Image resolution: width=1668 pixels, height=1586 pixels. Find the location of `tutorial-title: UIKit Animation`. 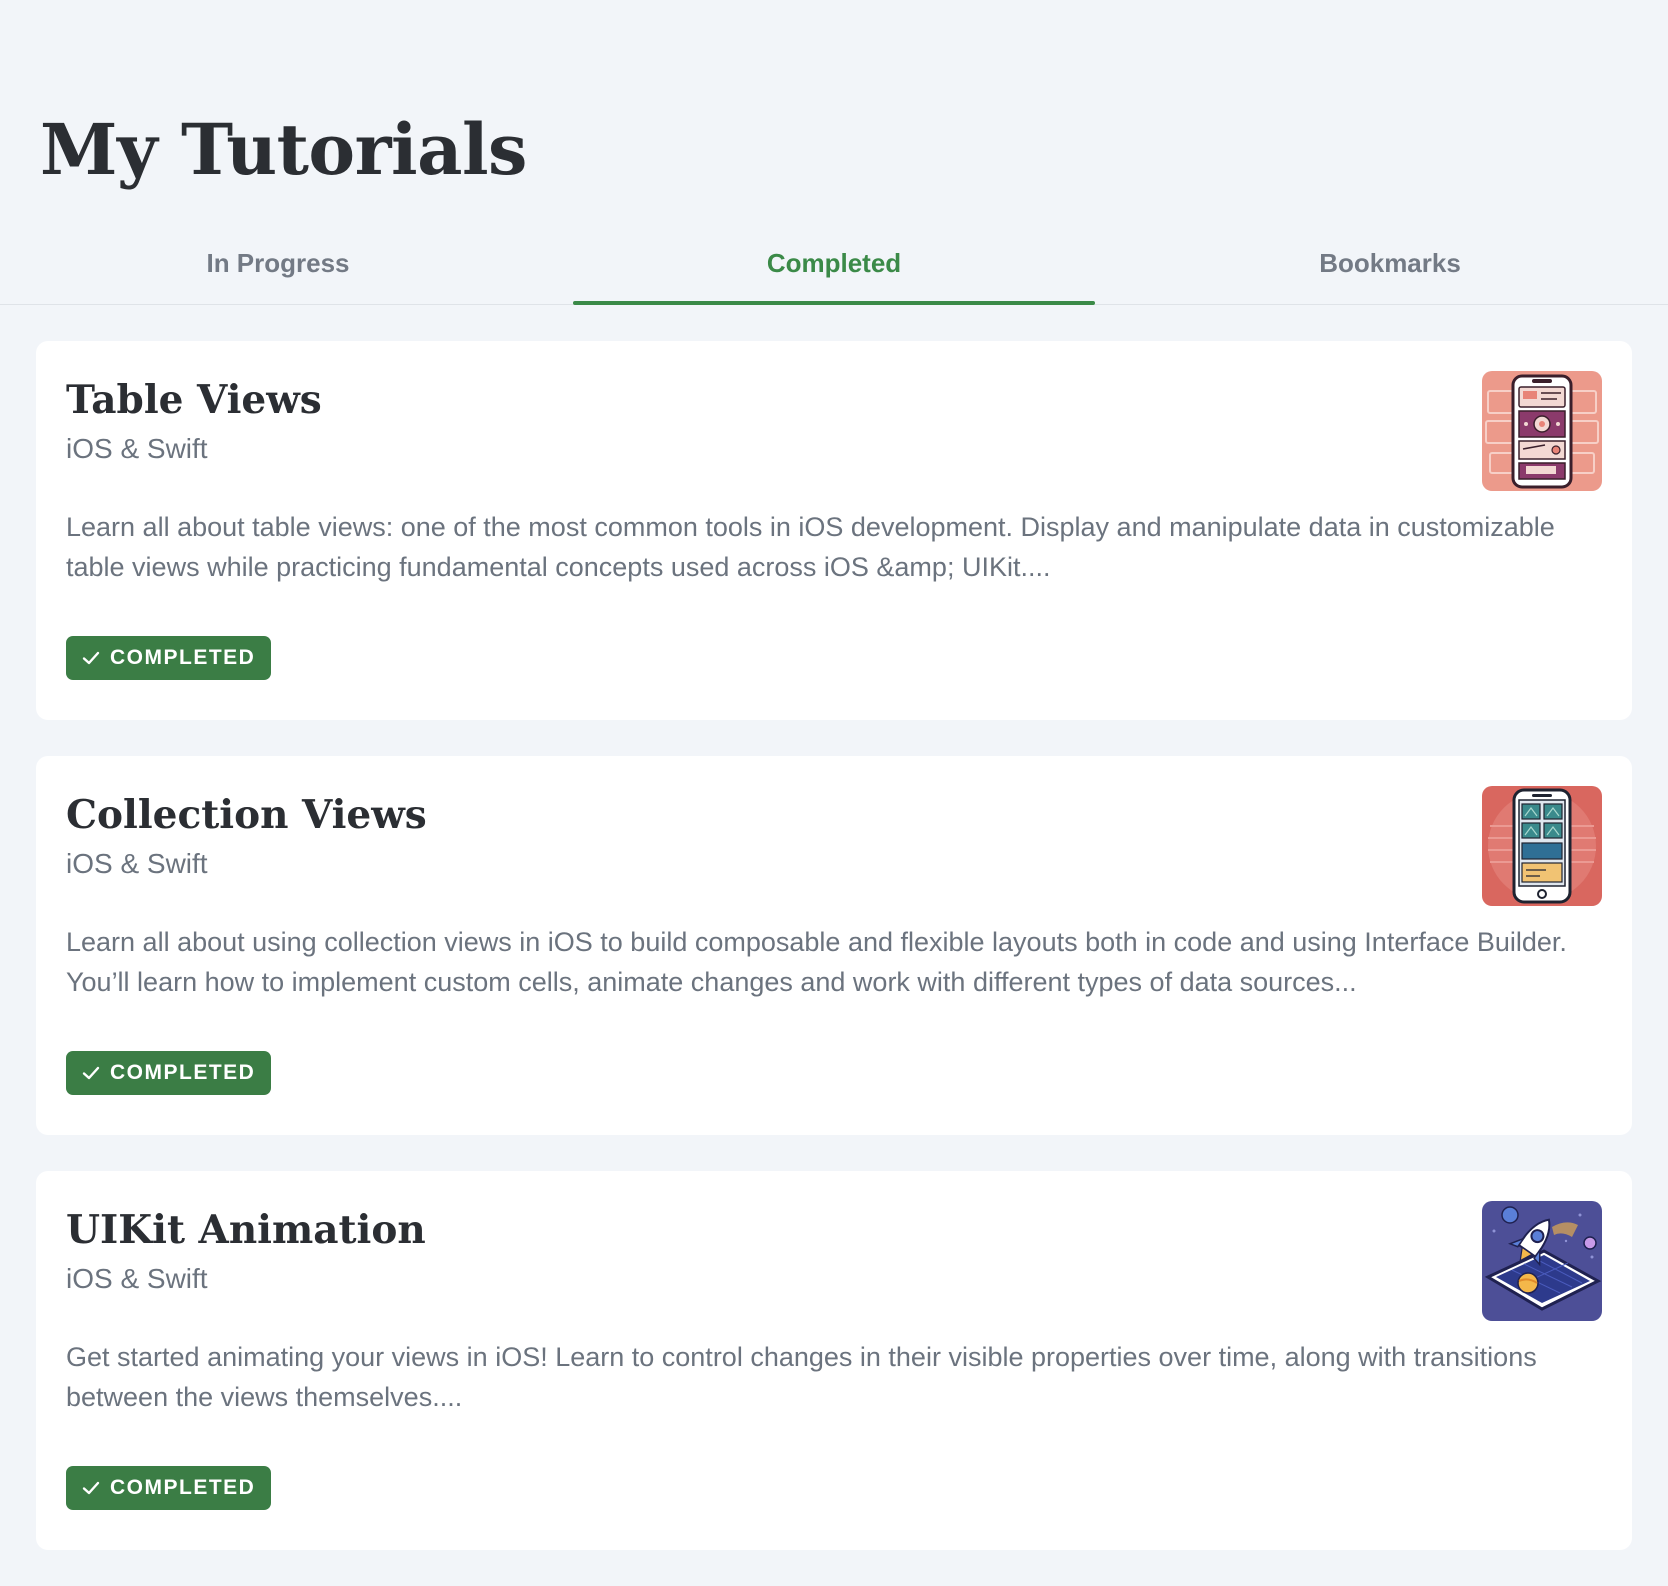

tutorial-title: UIKit Animation is located at coordinates (246, 1230).